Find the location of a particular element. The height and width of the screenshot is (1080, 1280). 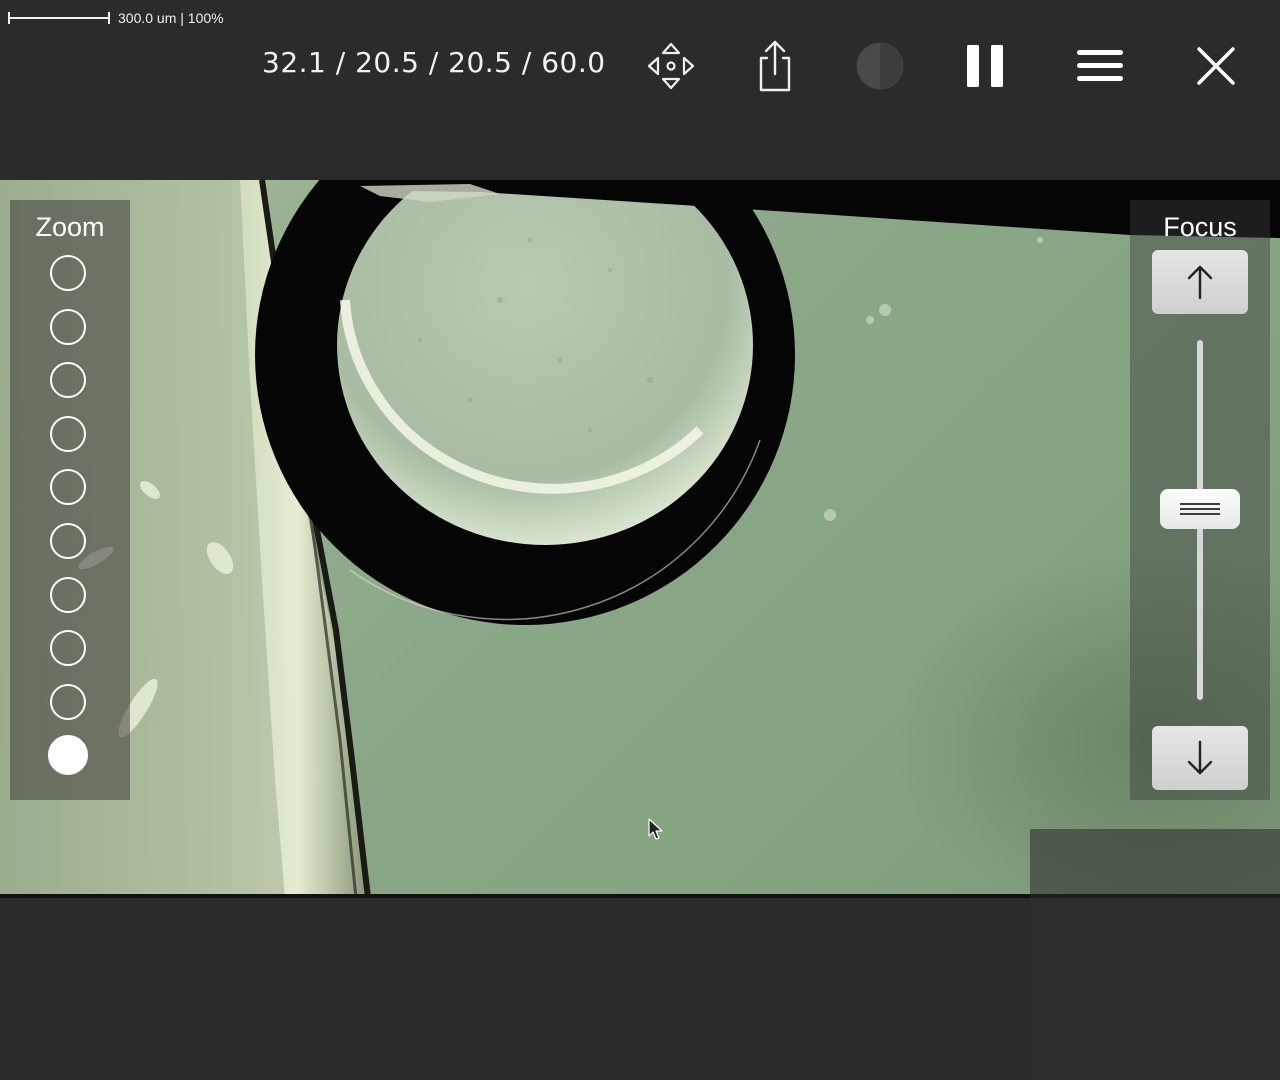

focus-up-button is located at coordinates (1200, 282).